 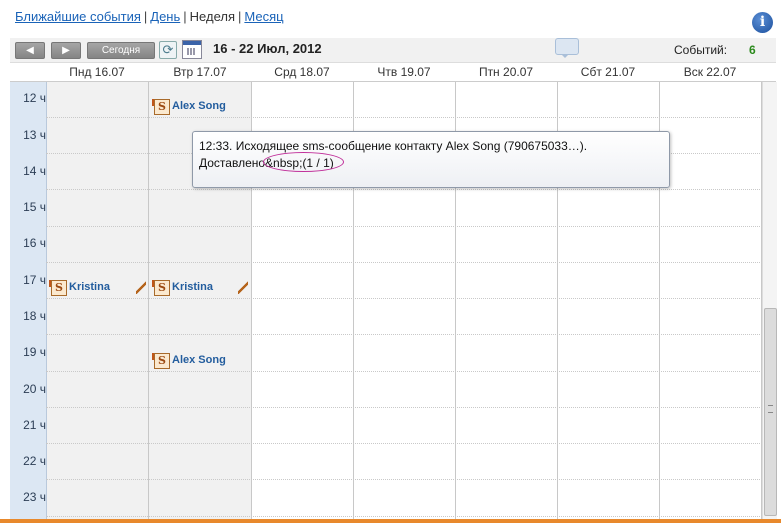 I want to click on nav-week-current: Неделя, so click(x=212, y=16).